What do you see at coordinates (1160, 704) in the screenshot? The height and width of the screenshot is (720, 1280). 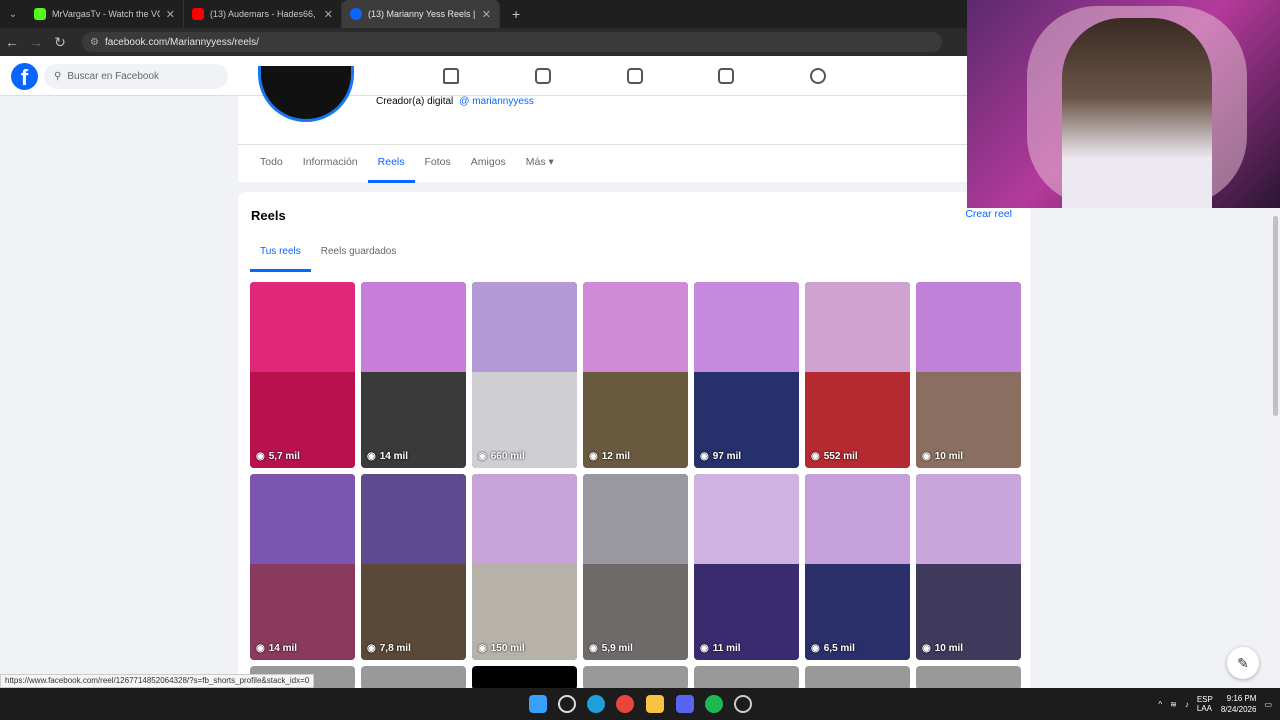 I see `chevron-up-icon: ^` at bounding box center [1160, 704].